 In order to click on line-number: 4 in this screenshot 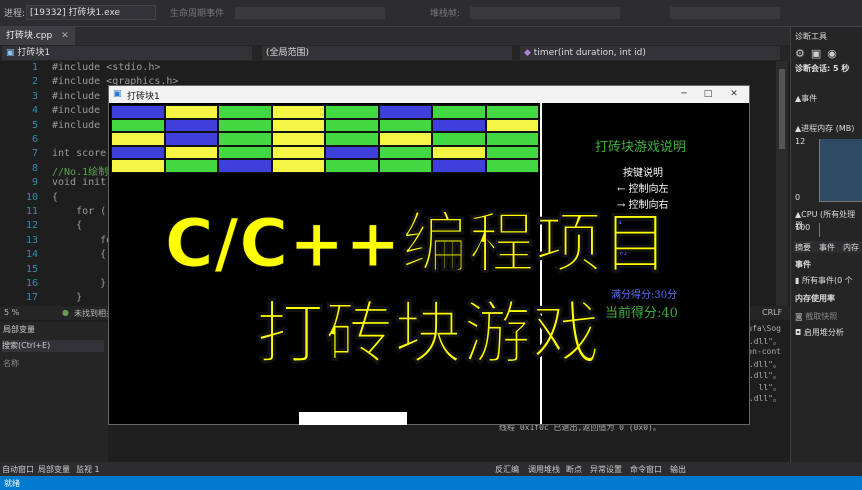, I will do `click(34, 111)`.